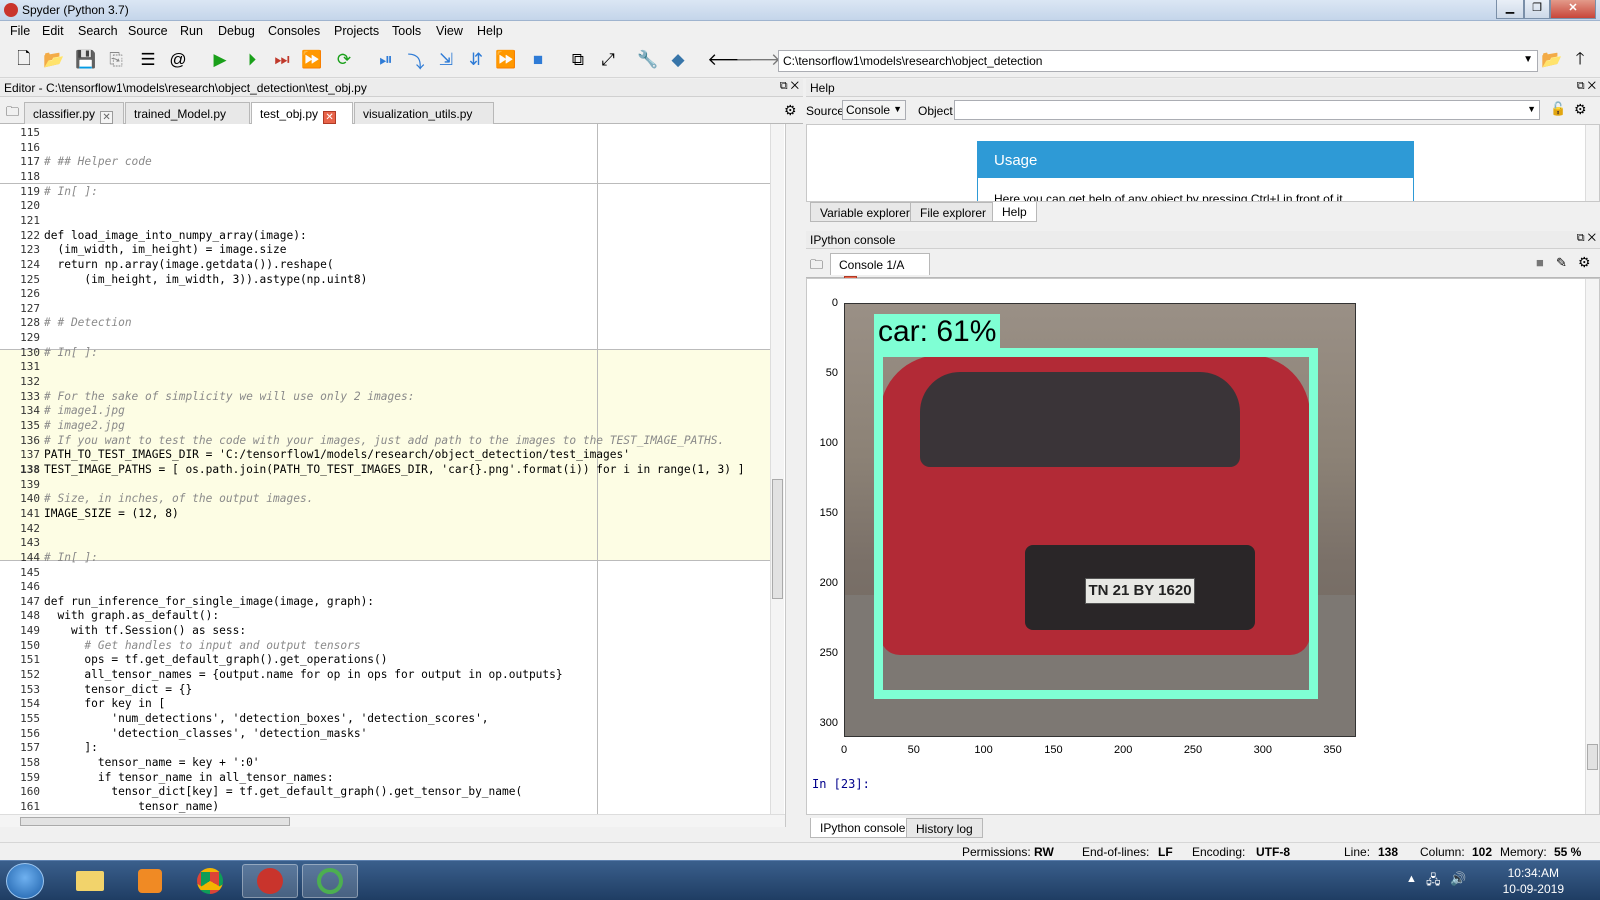 The height and width of the screenshot is (900, 1600). I want to click on stop-debug-icon: ■, so click(538, 60).